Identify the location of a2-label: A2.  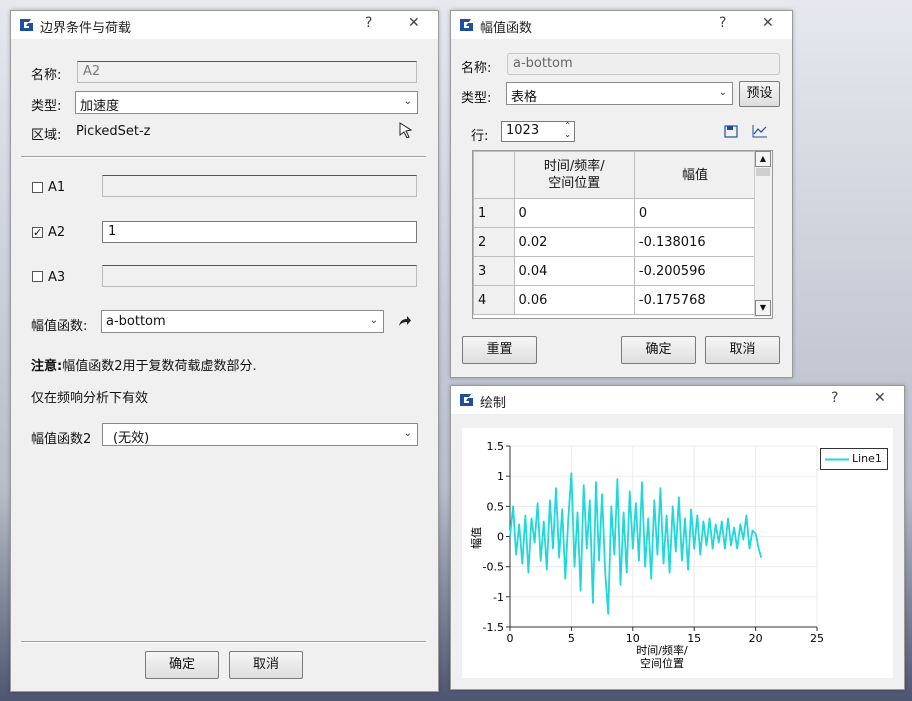
(57, 232).